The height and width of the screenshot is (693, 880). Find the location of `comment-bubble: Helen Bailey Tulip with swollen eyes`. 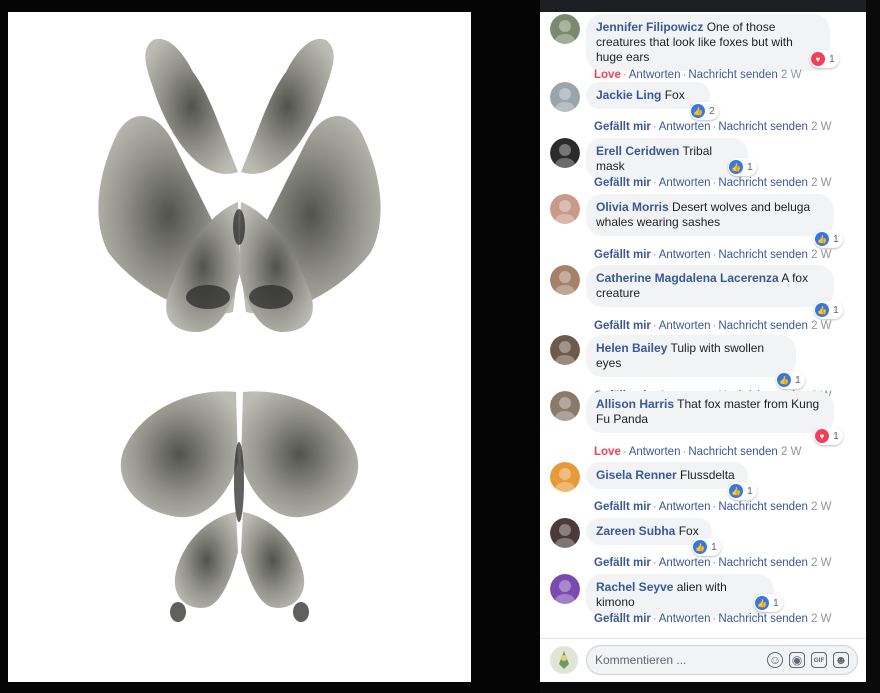

comment-bubble: Helen Bailey Tulip with swollen eyes is located at coordinates (691, 356).